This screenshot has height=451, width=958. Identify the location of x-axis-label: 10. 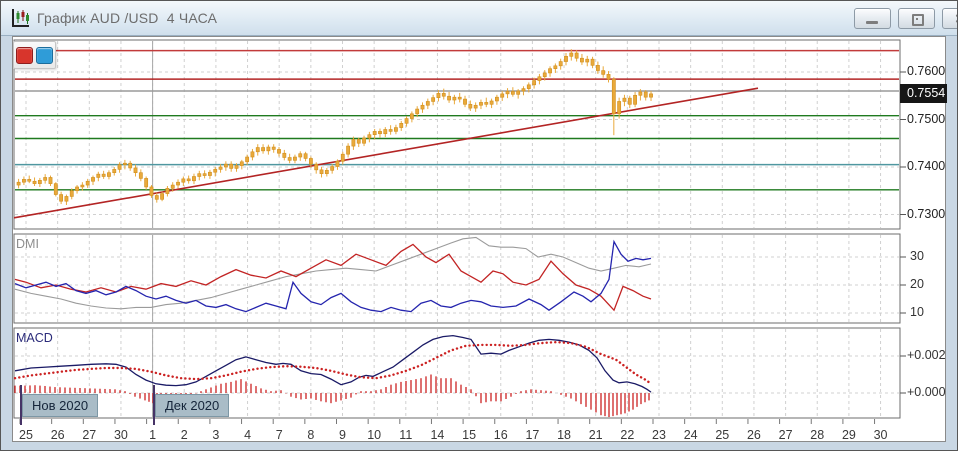
(374, 435).